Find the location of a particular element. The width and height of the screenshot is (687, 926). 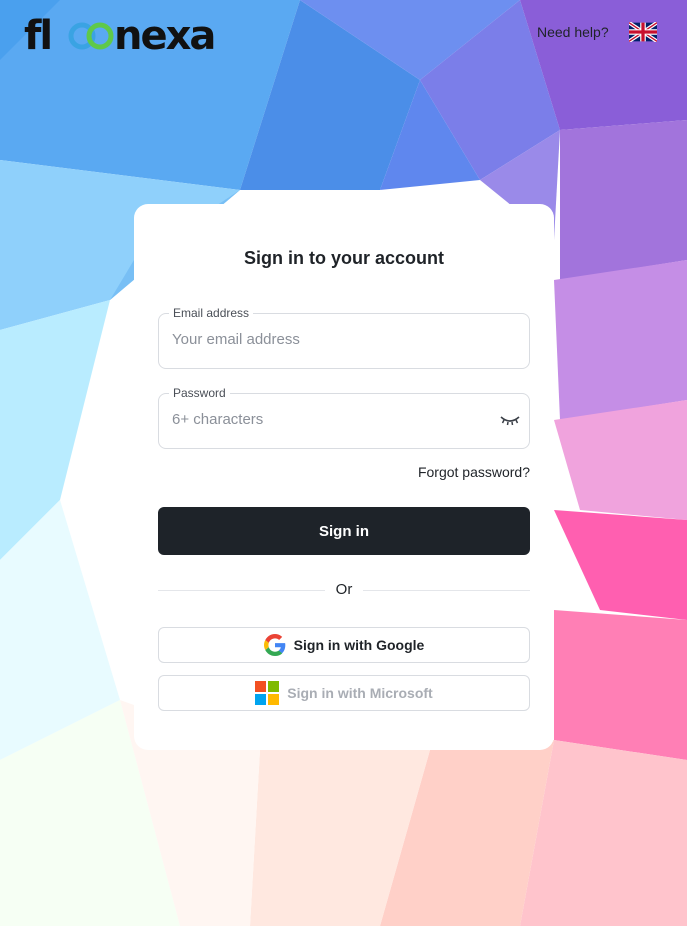

google-button-label: Sign in with Google is located at coordinates (359, 645).